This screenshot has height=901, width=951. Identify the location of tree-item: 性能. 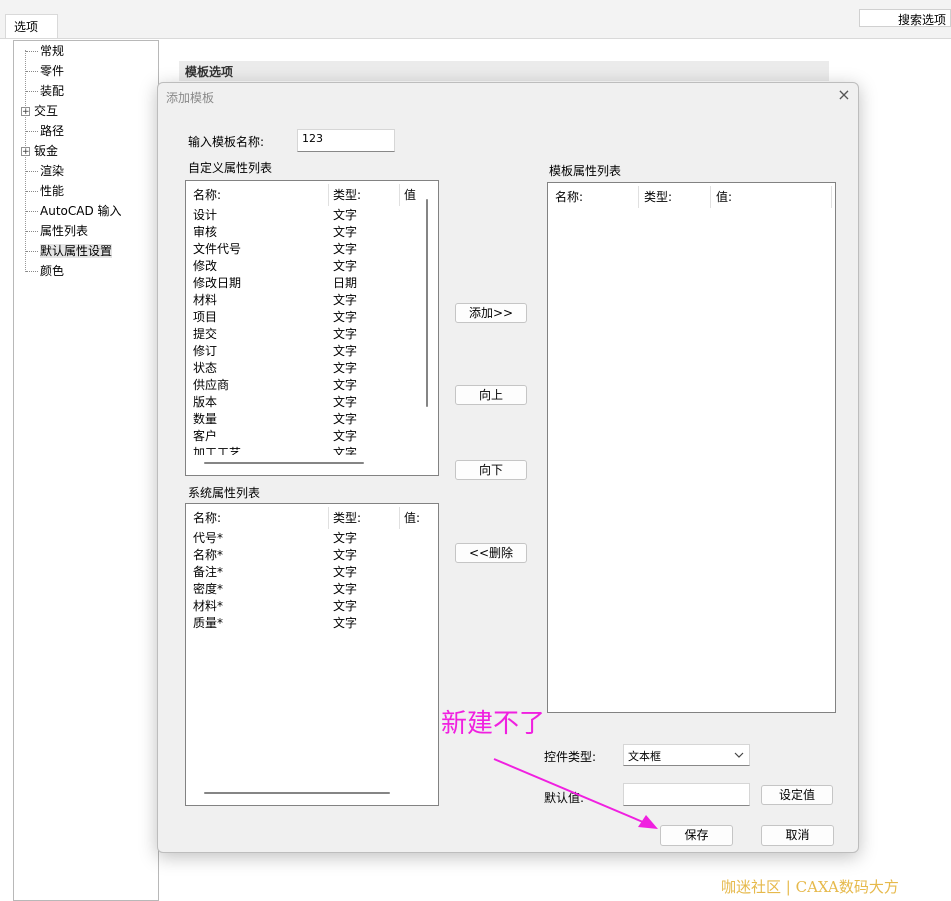
(45, 191).